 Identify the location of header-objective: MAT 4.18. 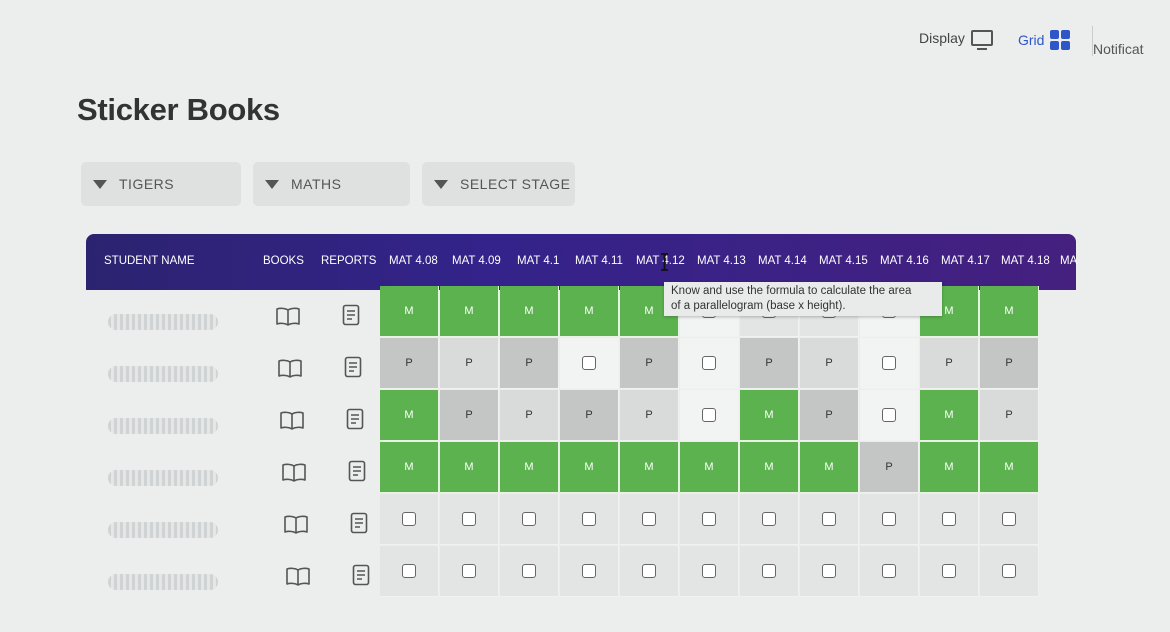
(1025, 261).